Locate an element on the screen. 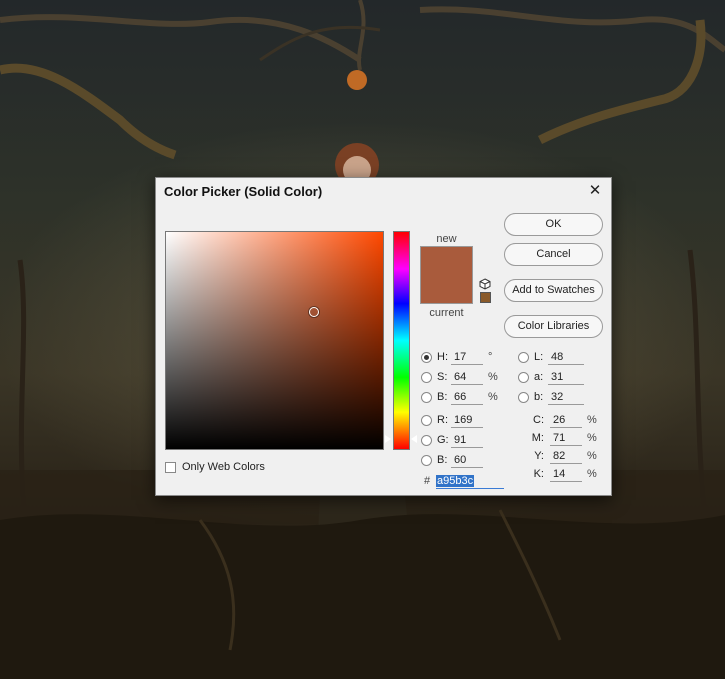 Image resolution: width=725 pixels, height=679 pixels. saturation-label: S: is located at coordinates (442, 377).